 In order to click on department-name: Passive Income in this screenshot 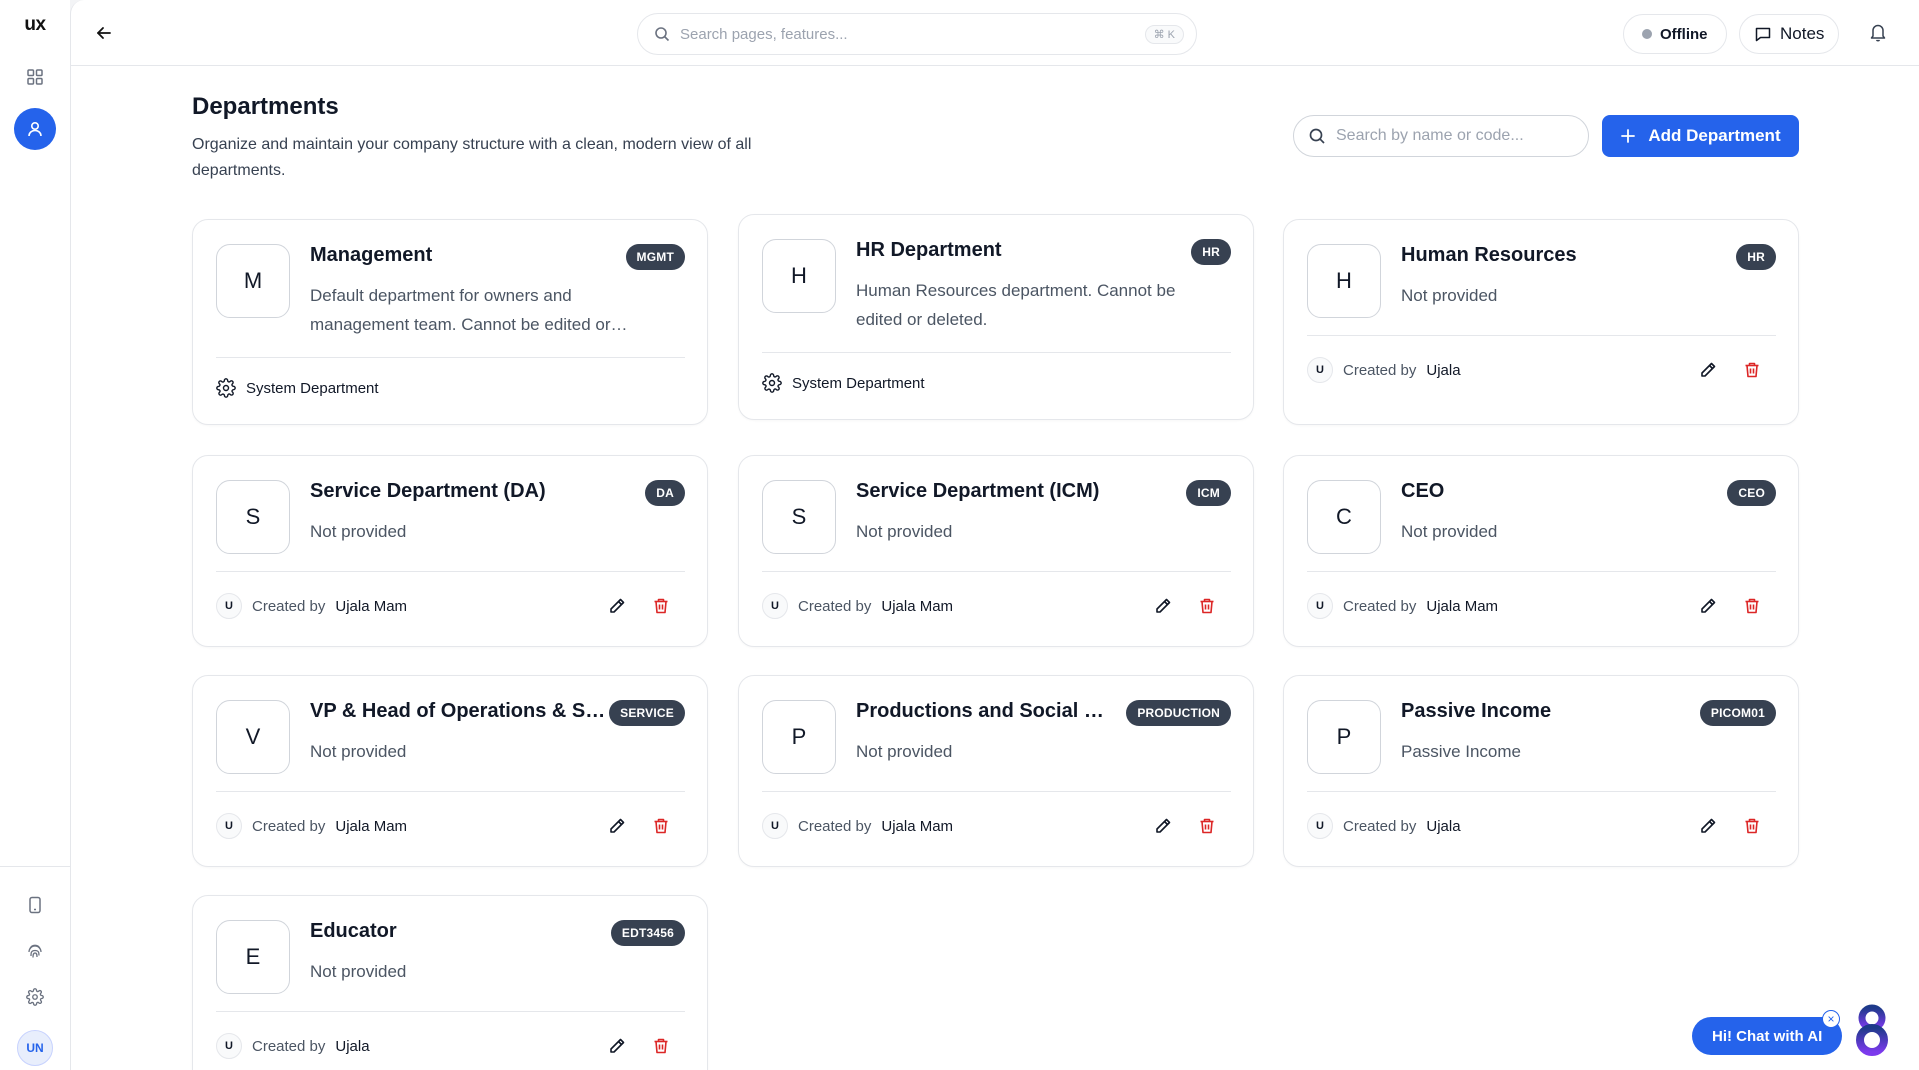, I will do `click(1476, 711)`.